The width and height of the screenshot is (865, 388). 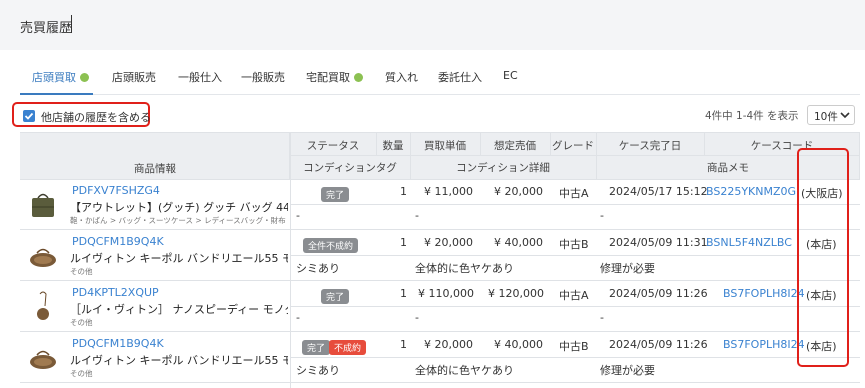 What do you see at coordinates (516, 293) in the screenshot?
I see `expected-sale-price: ¥ 120,000` at bounding box center [516, 293].